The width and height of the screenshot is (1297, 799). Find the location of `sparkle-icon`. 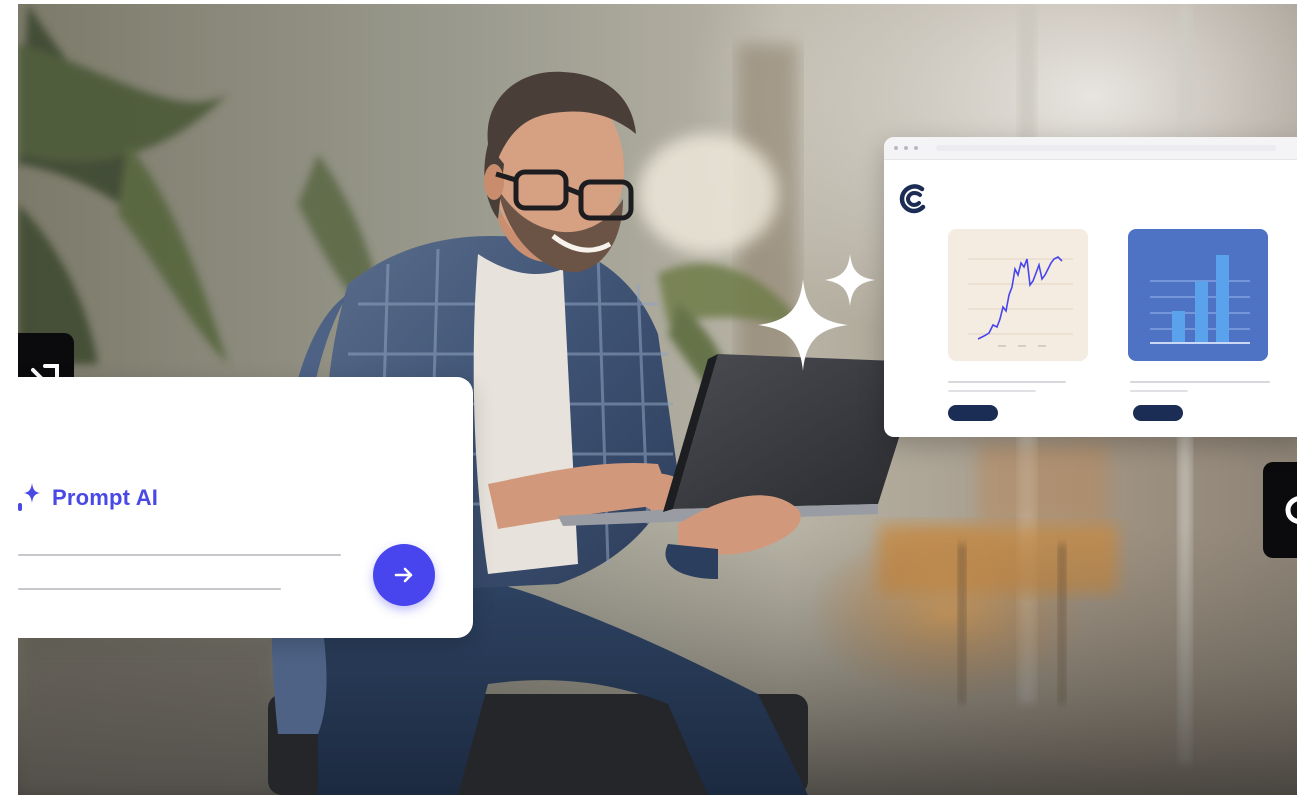

sparkle-icon is located at coordinates (29, 497).